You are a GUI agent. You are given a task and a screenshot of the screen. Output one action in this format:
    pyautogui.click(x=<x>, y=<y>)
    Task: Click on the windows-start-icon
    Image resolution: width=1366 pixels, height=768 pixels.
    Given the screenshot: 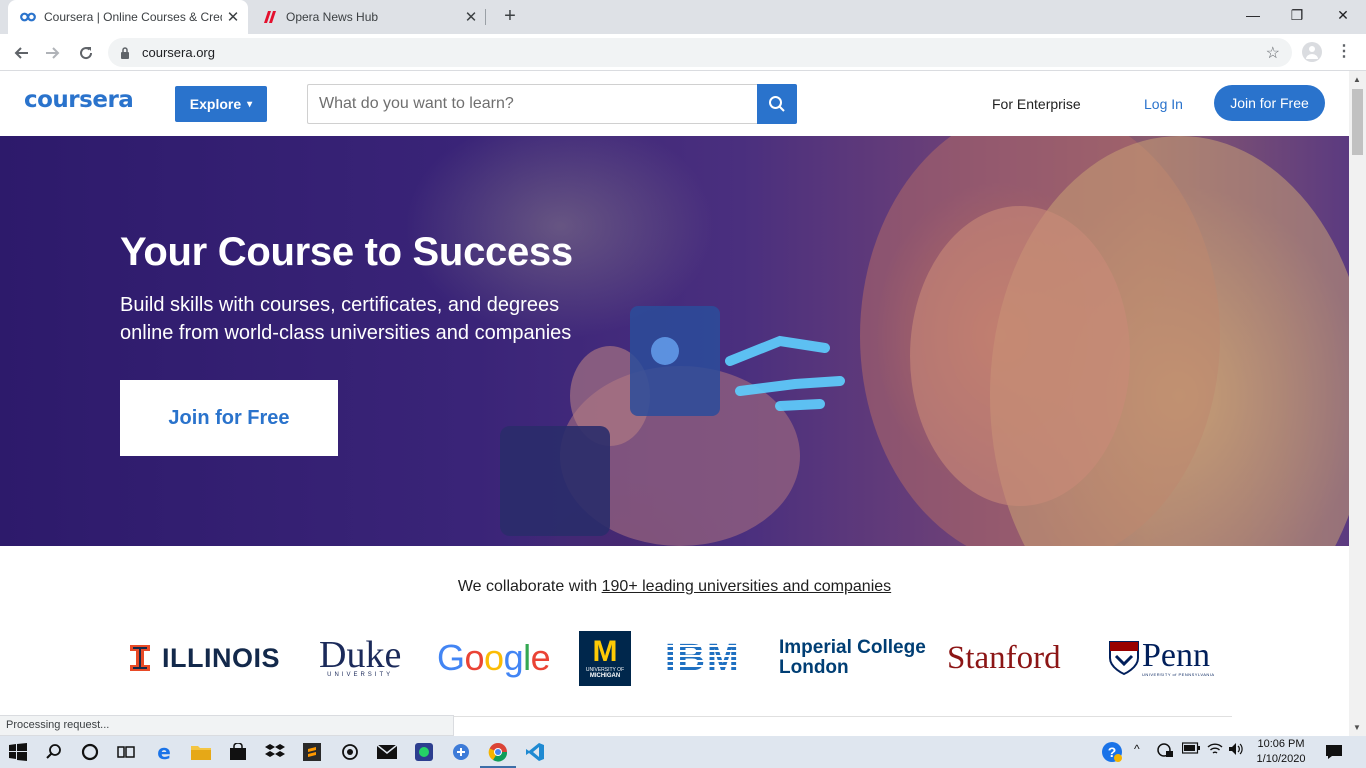 What is the action you would take?
    pyautogui.click(x=18, y=752)
    